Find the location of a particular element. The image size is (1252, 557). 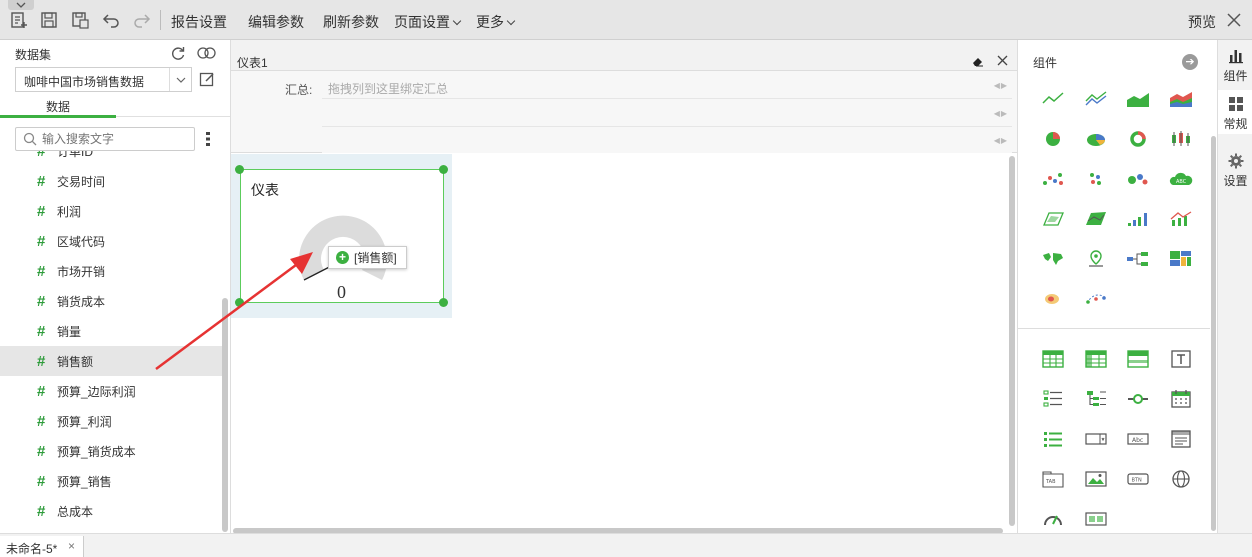

menu-page-settings: 页面设置 is located at coordinates (428, 22).